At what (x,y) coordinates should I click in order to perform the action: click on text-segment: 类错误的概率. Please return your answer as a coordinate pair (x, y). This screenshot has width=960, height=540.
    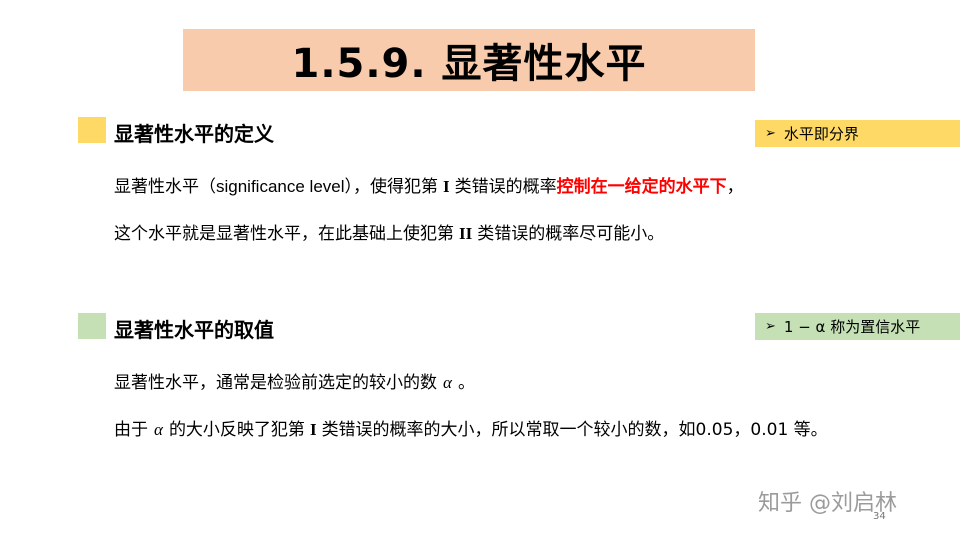
    Looking at the image, I should click on (505, 187).